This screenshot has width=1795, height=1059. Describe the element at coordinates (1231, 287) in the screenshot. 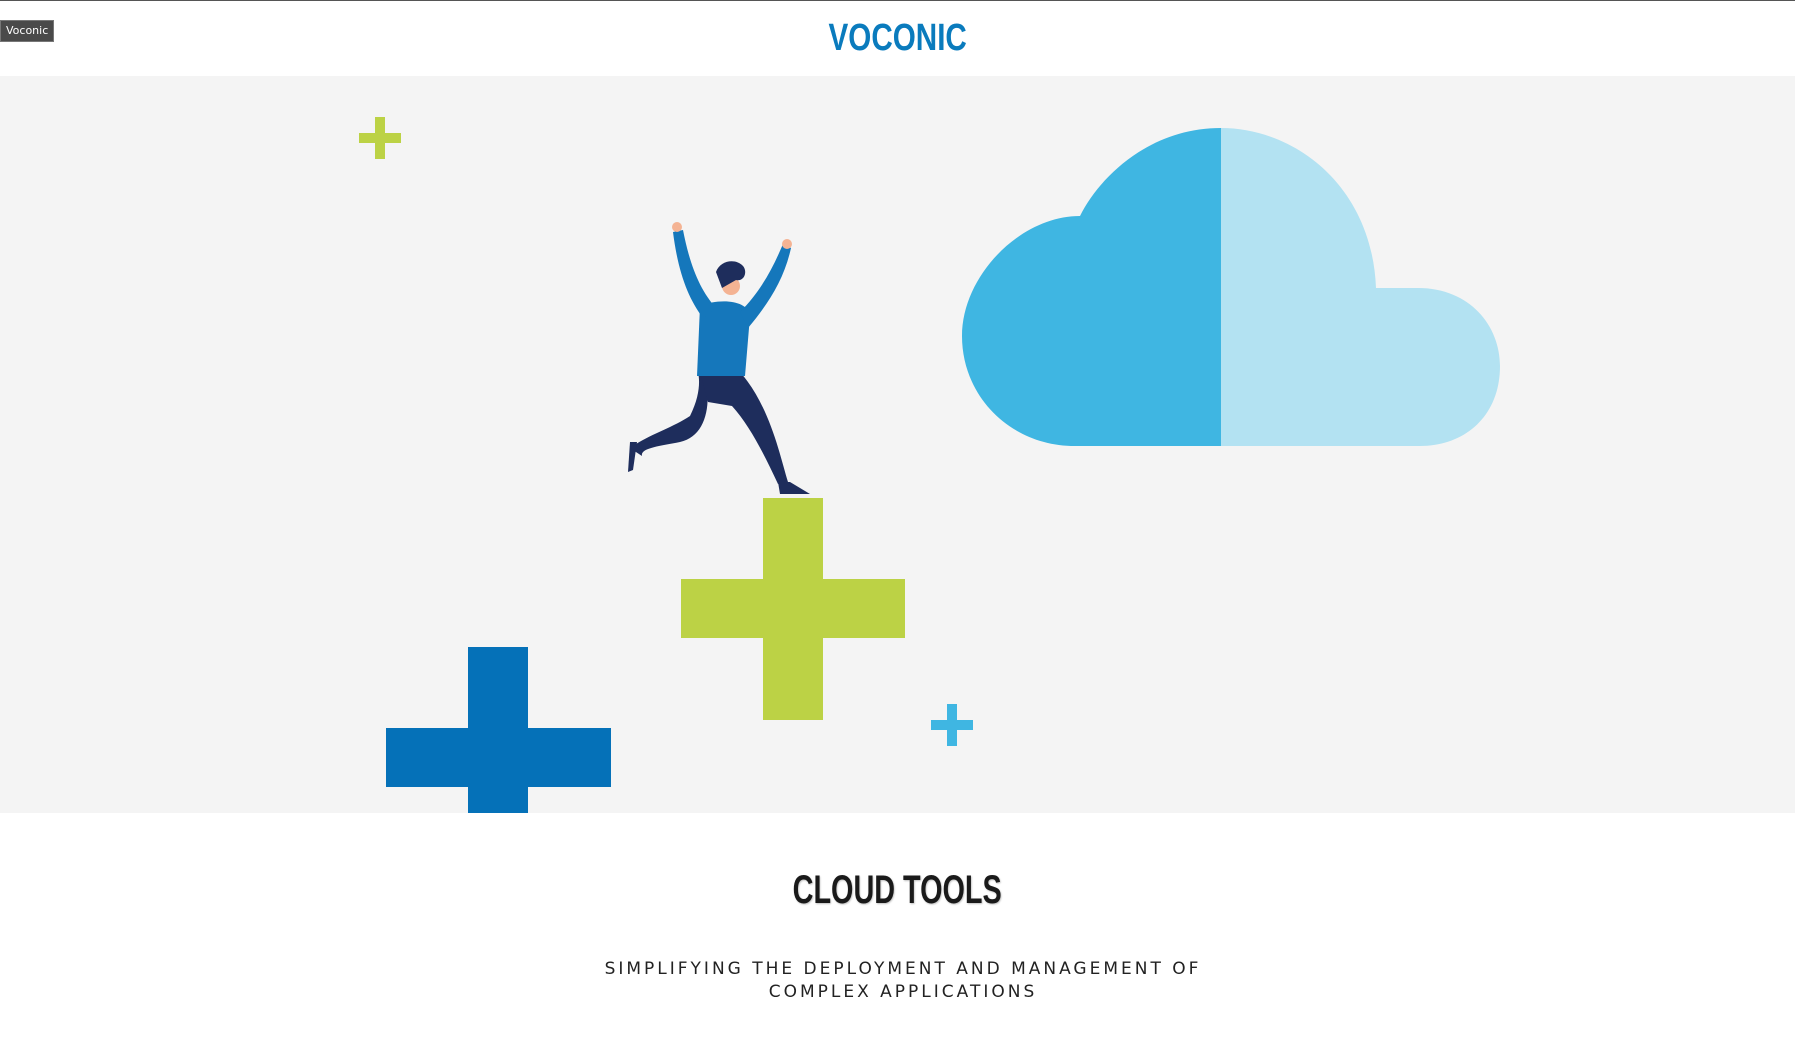

I see `cloud-icon` at that location.